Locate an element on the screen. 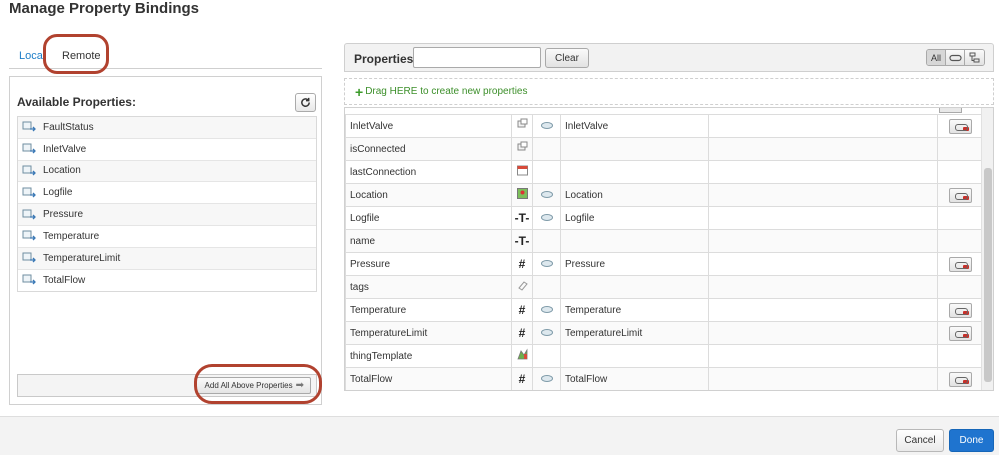 The width and height of the screenshot is (999, 455). done-button: Done is located at coordinates (971, 440).